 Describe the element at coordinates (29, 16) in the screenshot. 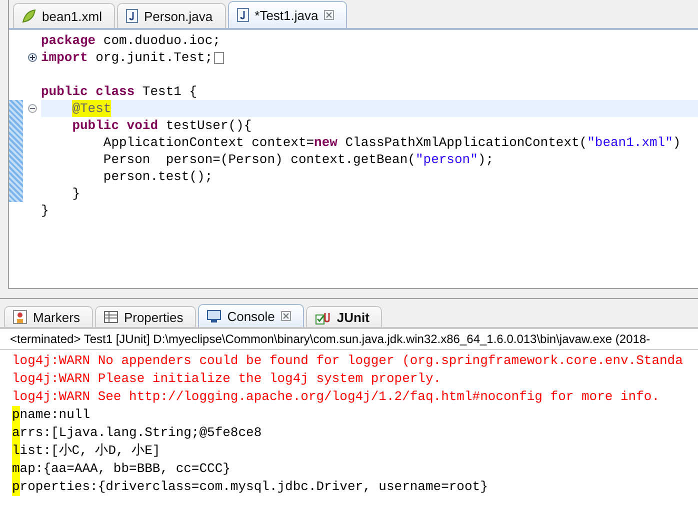

I see `leaf-icon` at that location.